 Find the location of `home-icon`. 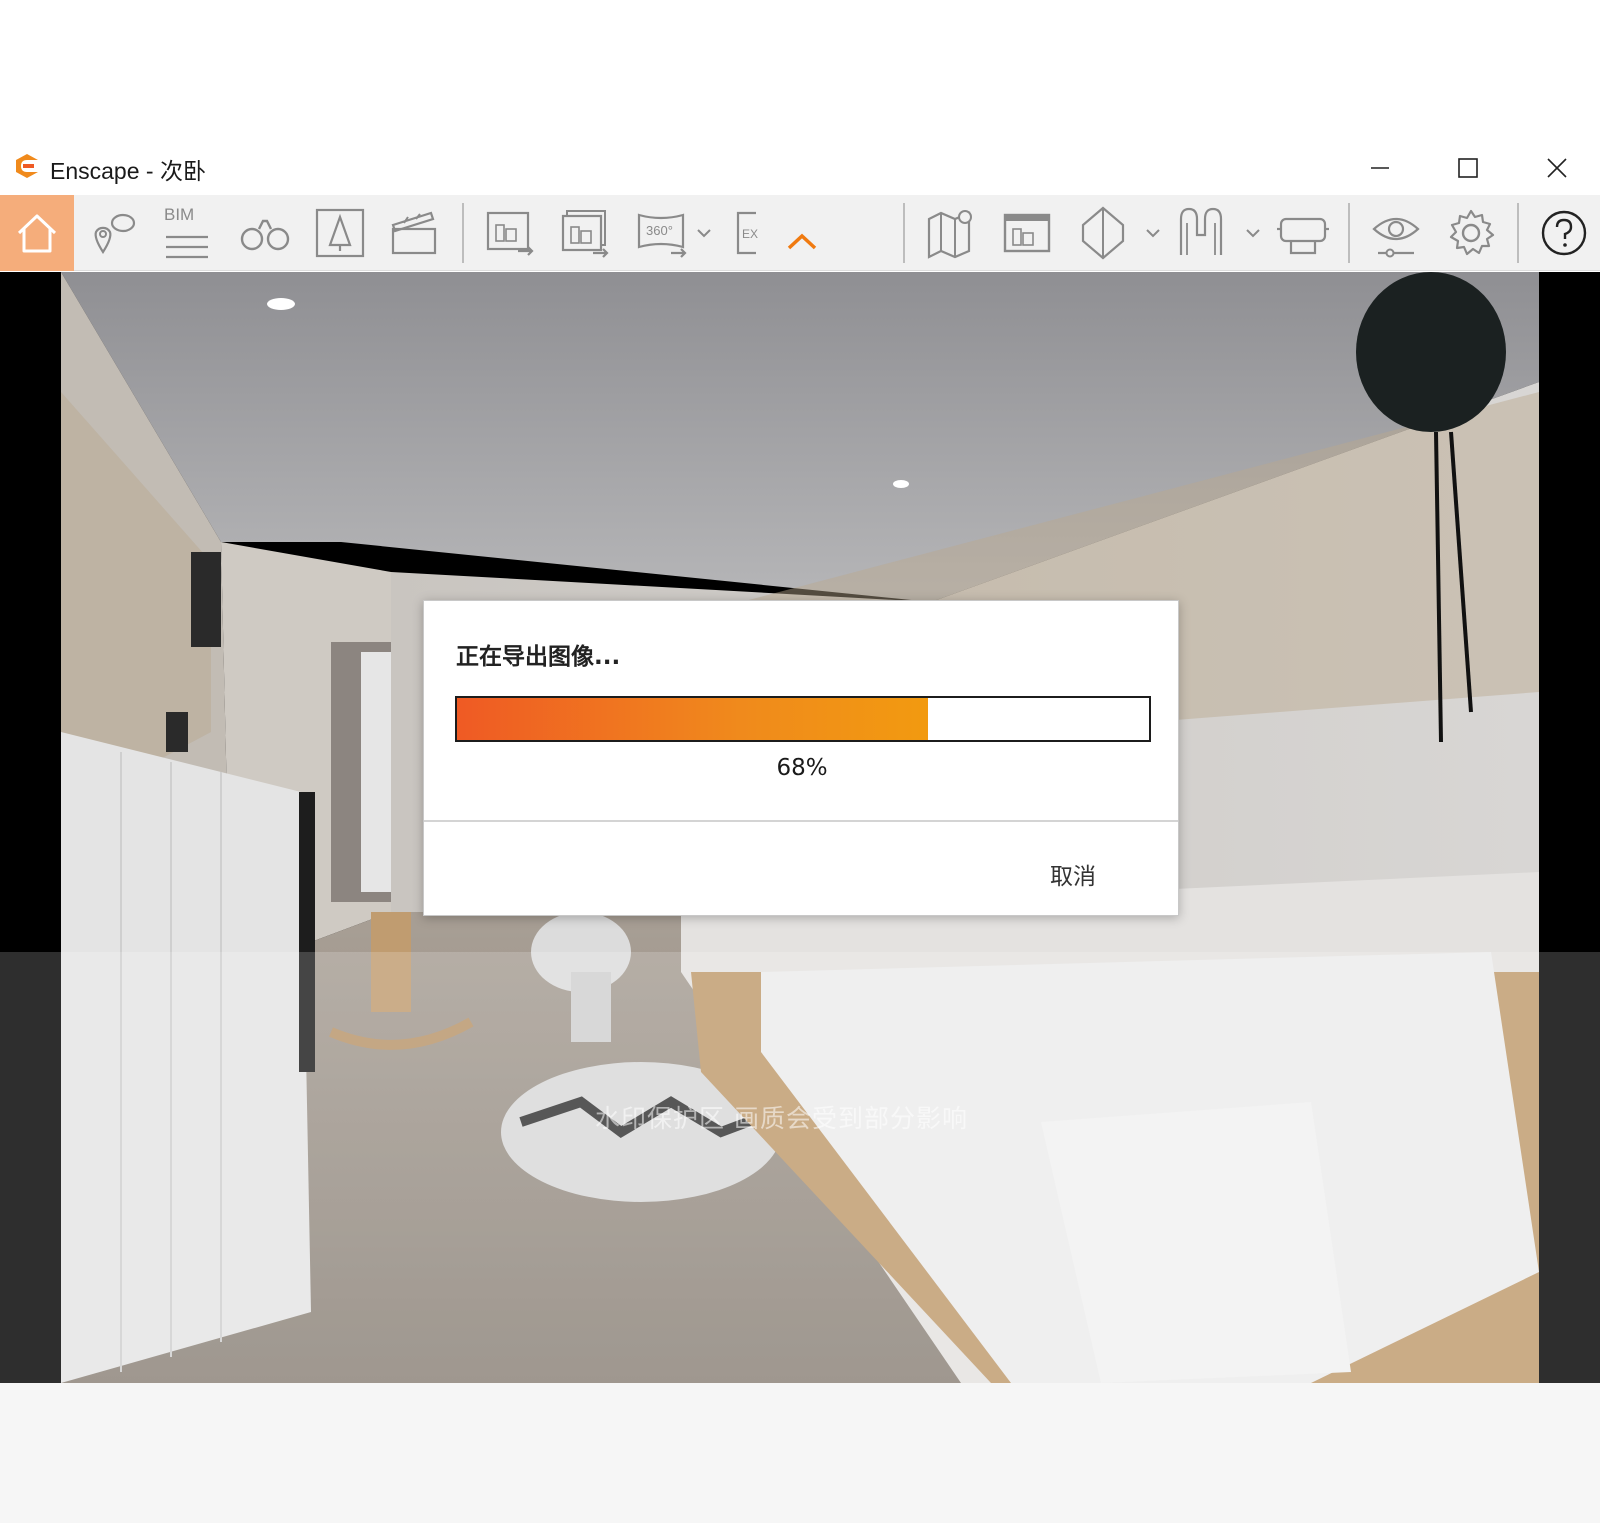

home-icon is located at coordinates (37, 233).